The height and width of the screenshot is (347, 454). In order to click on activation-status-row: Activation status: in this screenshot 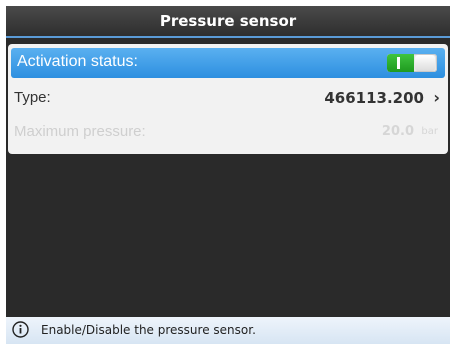, I will do `click(228, 63)`.